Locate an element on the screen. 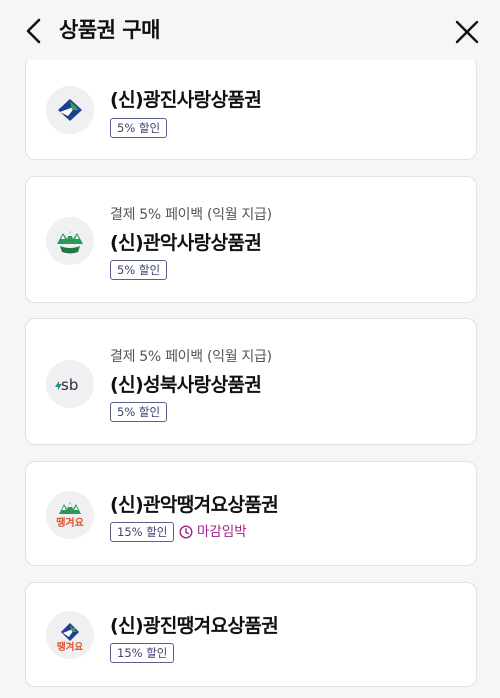  svg-text: sb is located at coordinates (69, 385).